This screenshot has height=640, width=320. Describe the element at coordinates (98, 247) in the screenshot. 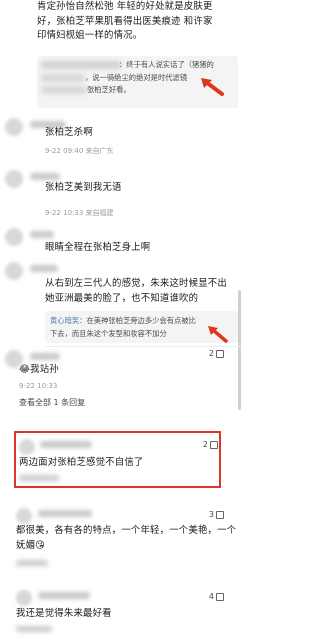

I see `comment-text: 眼睛全程在张柏芝身上啊` at that location.